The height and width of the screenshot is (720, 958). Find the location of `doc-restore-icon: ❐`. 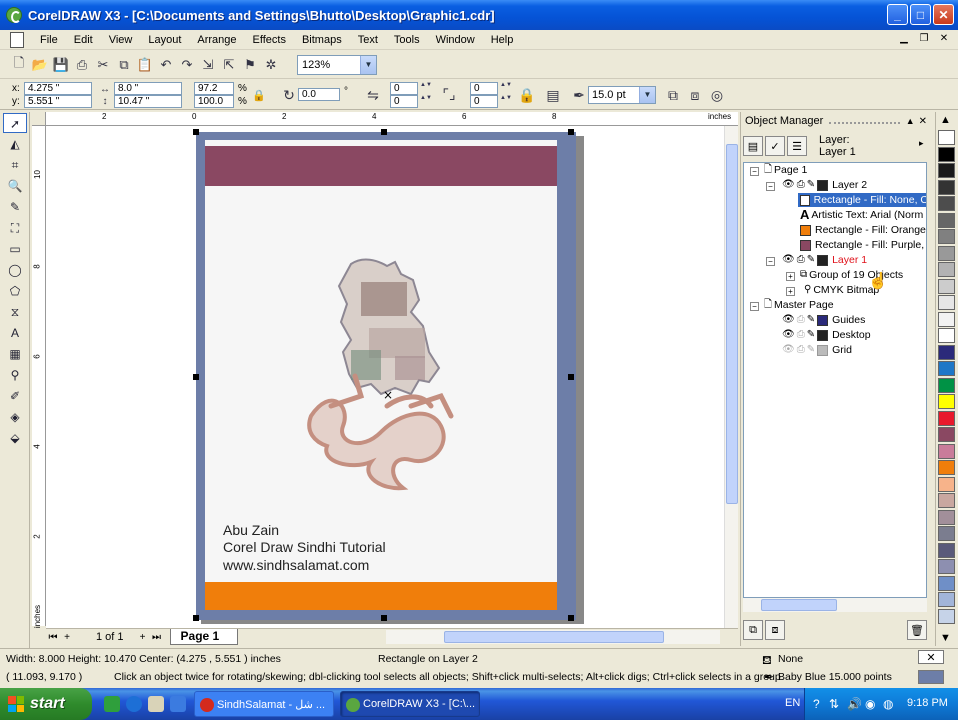

doc-restore-icon: ❐ is located at coordinates (924, 39).